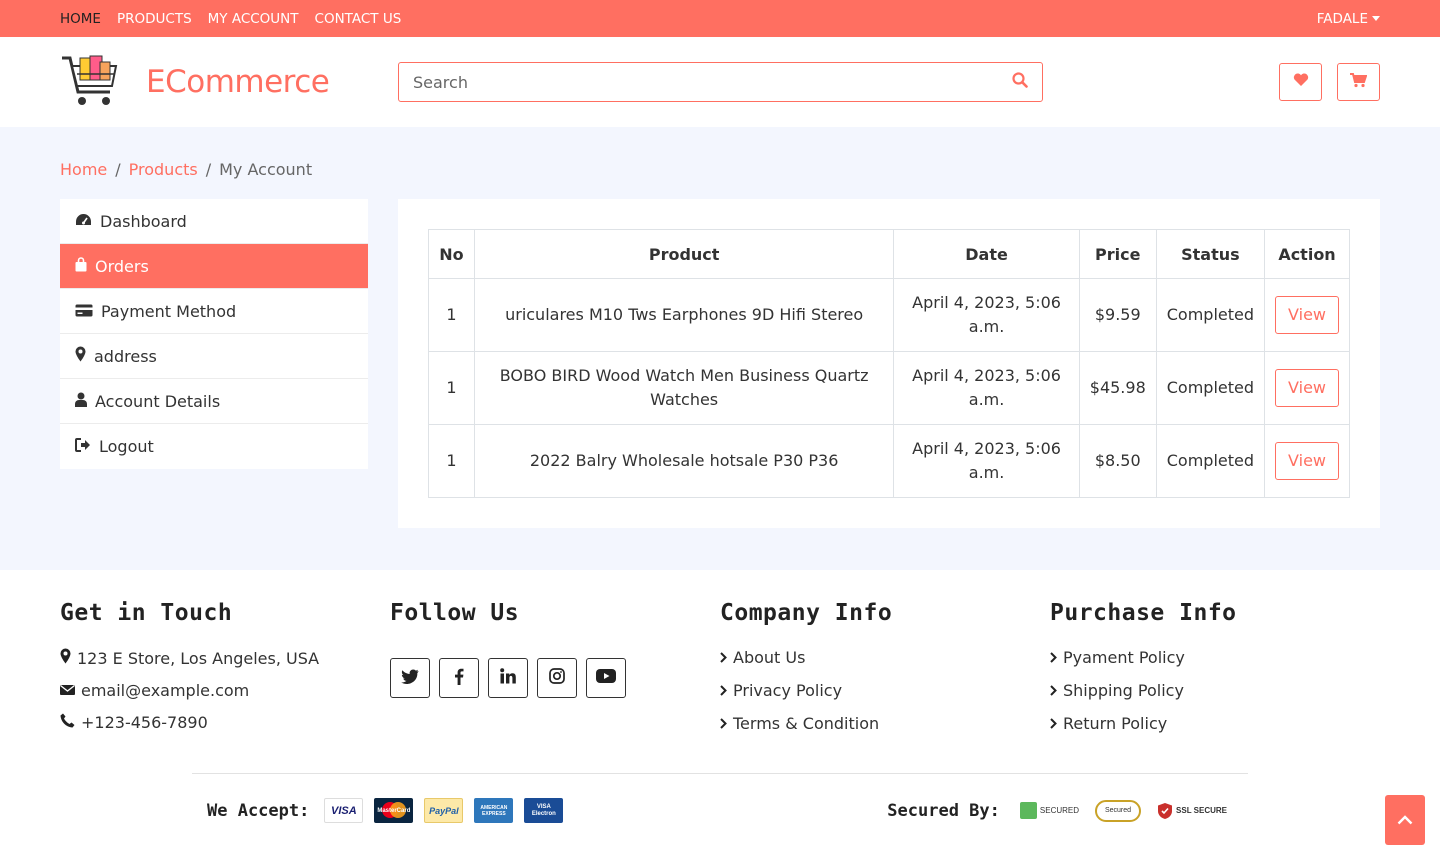 This screenshot has width=1440, height=850. What do you see at coordinates (214, 446) in the screenshot?
I see `sidebar-item-logout: Logout` at bounding box center [214, 446].